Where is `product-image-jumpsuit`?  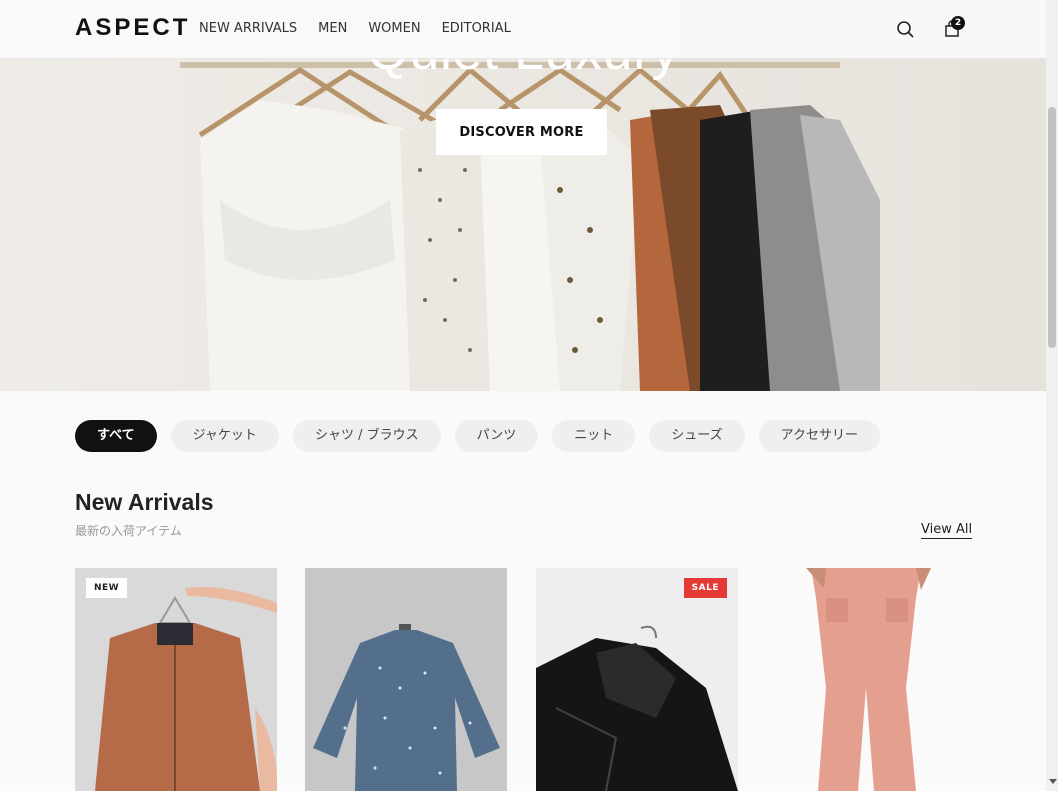 product-image-jumpsuit is located at coordinates (867, 679).